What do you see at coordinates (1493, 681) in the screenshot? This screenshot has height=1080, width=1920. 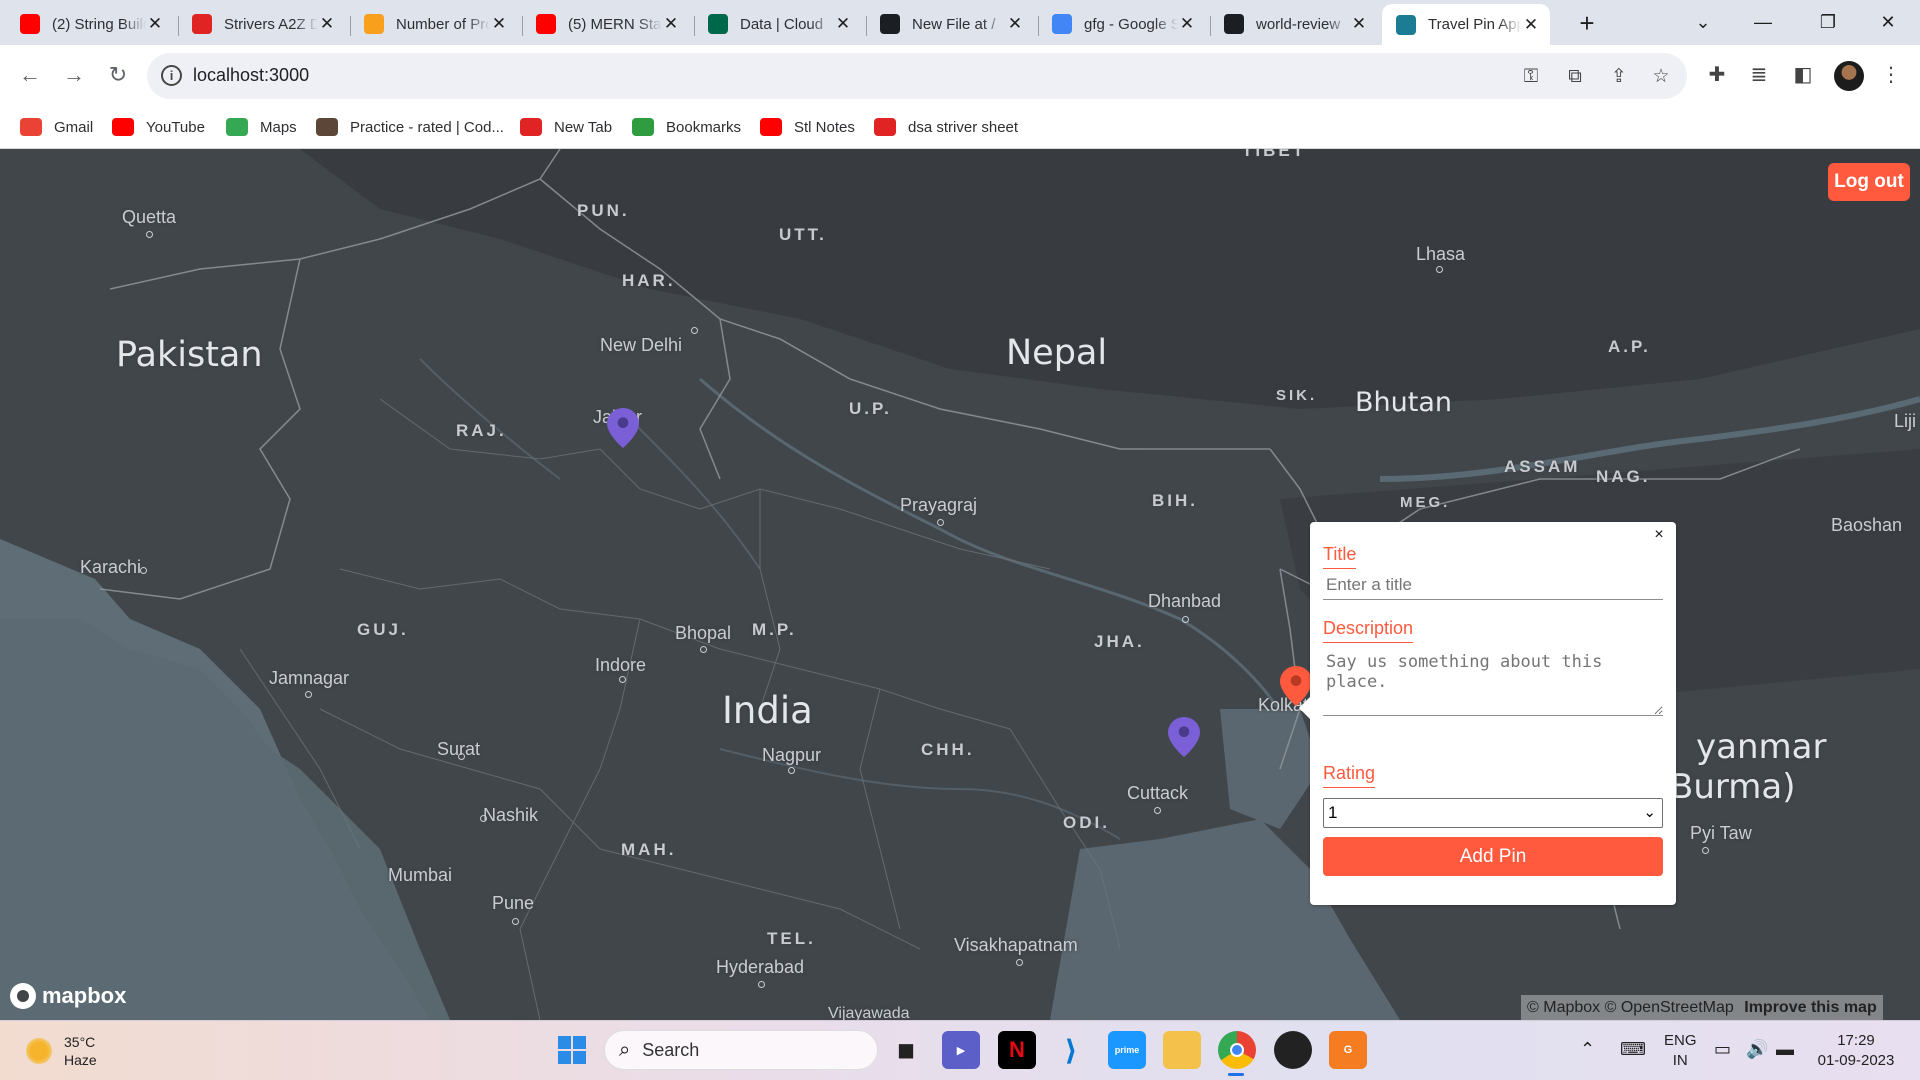 I see `description-textarea` at bounding box center [1493, 681].